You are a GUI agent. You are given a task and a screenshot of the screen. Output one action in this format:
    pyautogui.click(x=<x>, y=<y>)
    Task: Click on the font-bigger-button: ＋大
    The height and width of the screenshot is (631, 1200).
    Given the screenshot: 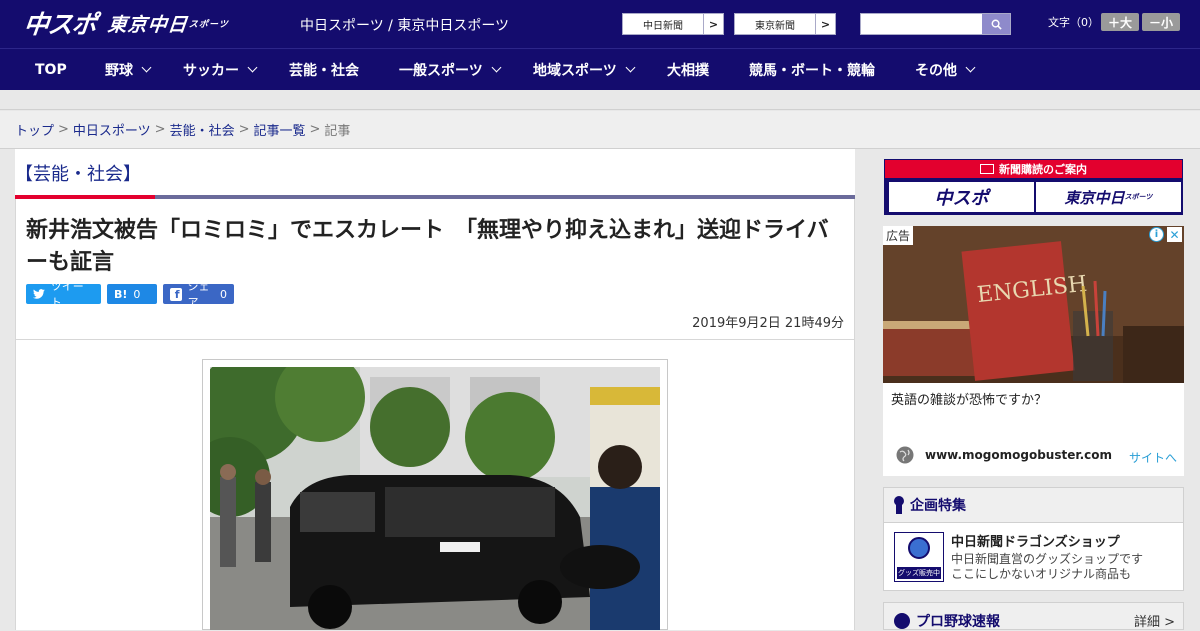 What is the action you would take?
    pyautogui.click(x=1120, y=22)
    